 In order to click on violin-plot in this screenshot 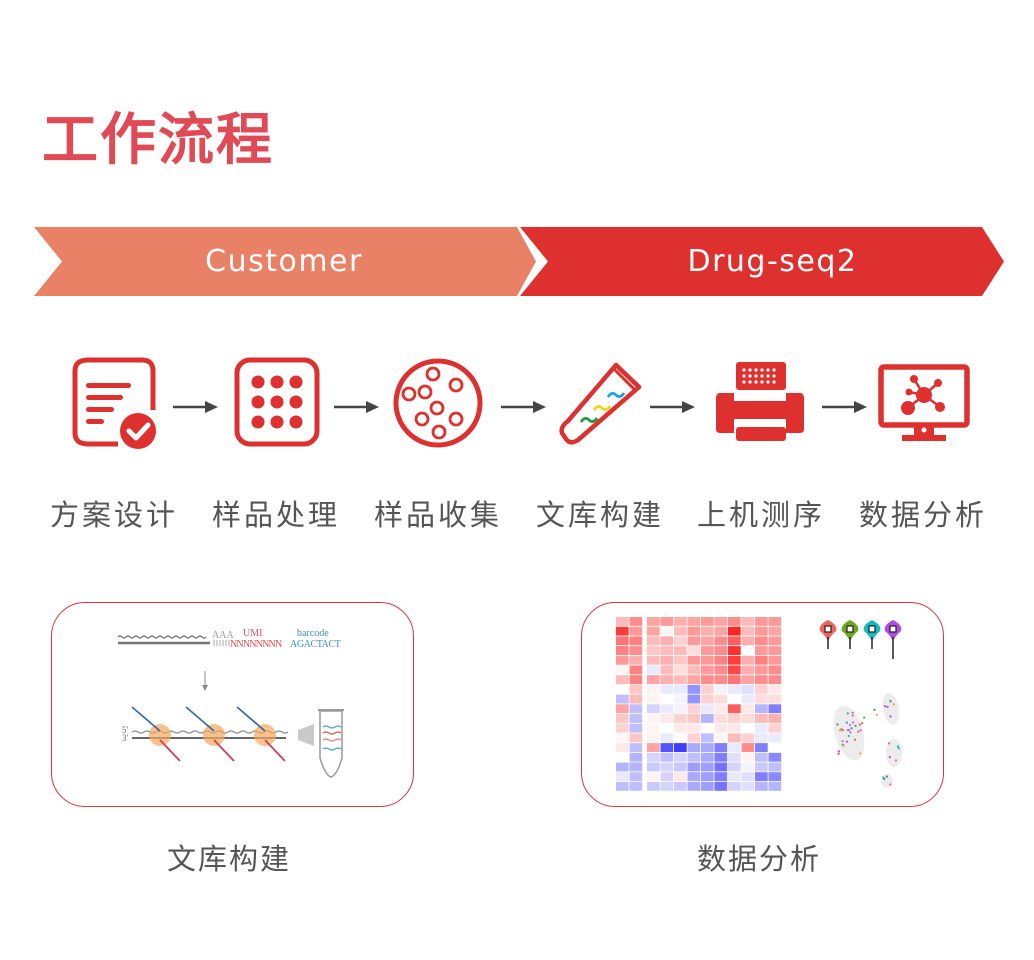, I will do `click(872, 634)`.